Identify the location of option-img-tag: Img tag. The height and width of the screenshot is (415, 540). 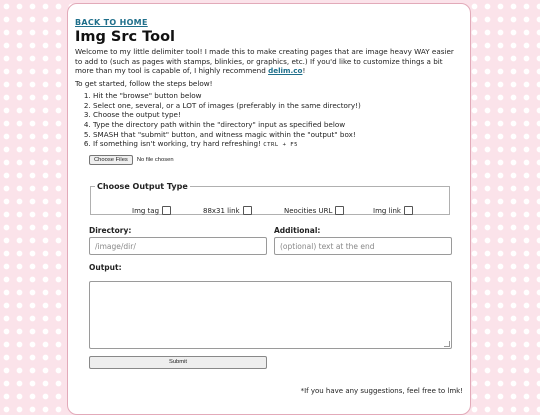
(152, 210).